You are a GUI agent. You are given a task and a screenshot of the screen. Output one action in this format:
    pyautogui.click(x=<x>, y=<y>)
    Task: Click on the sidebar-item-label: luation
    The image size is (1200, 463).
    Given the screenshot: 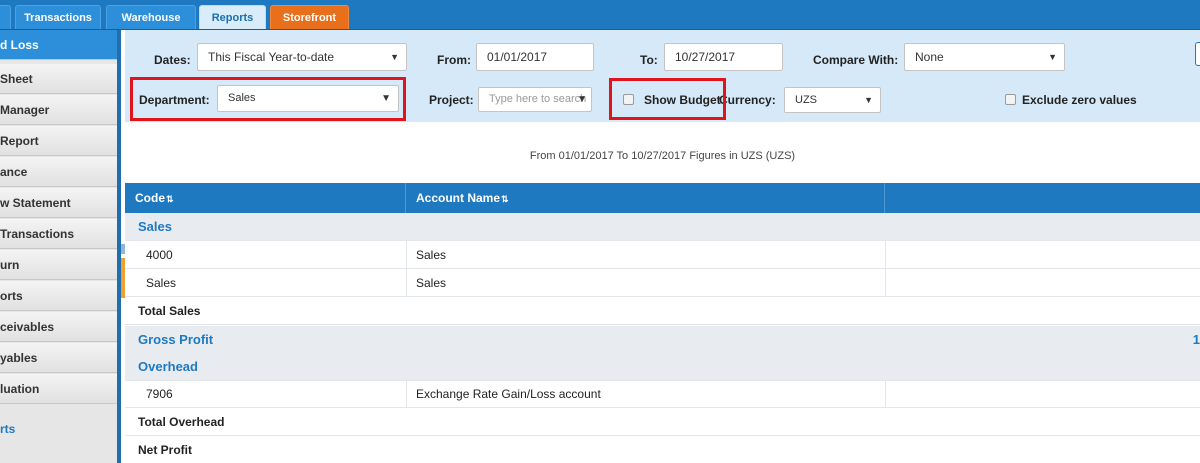 What is the action you would take?
    pyautogui.click(x=20, y=389)
    